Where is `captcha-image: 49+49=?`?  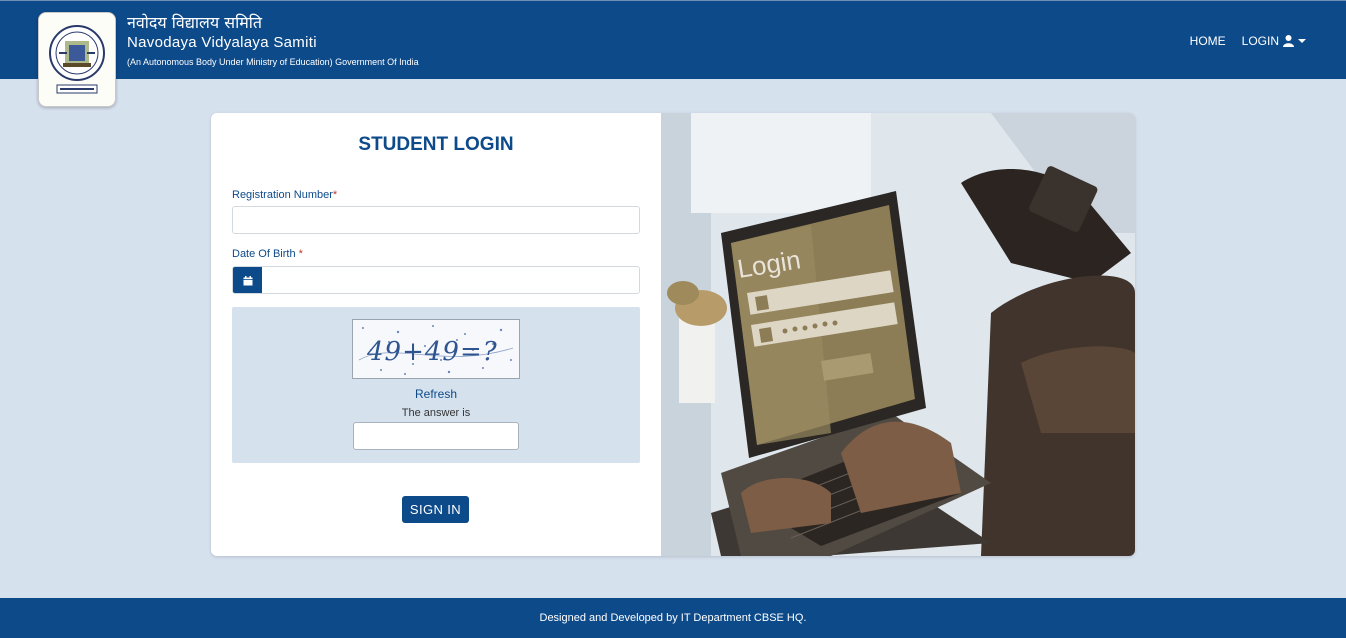 captcha-image: 49+49=? is located at coordinates (436, 349).